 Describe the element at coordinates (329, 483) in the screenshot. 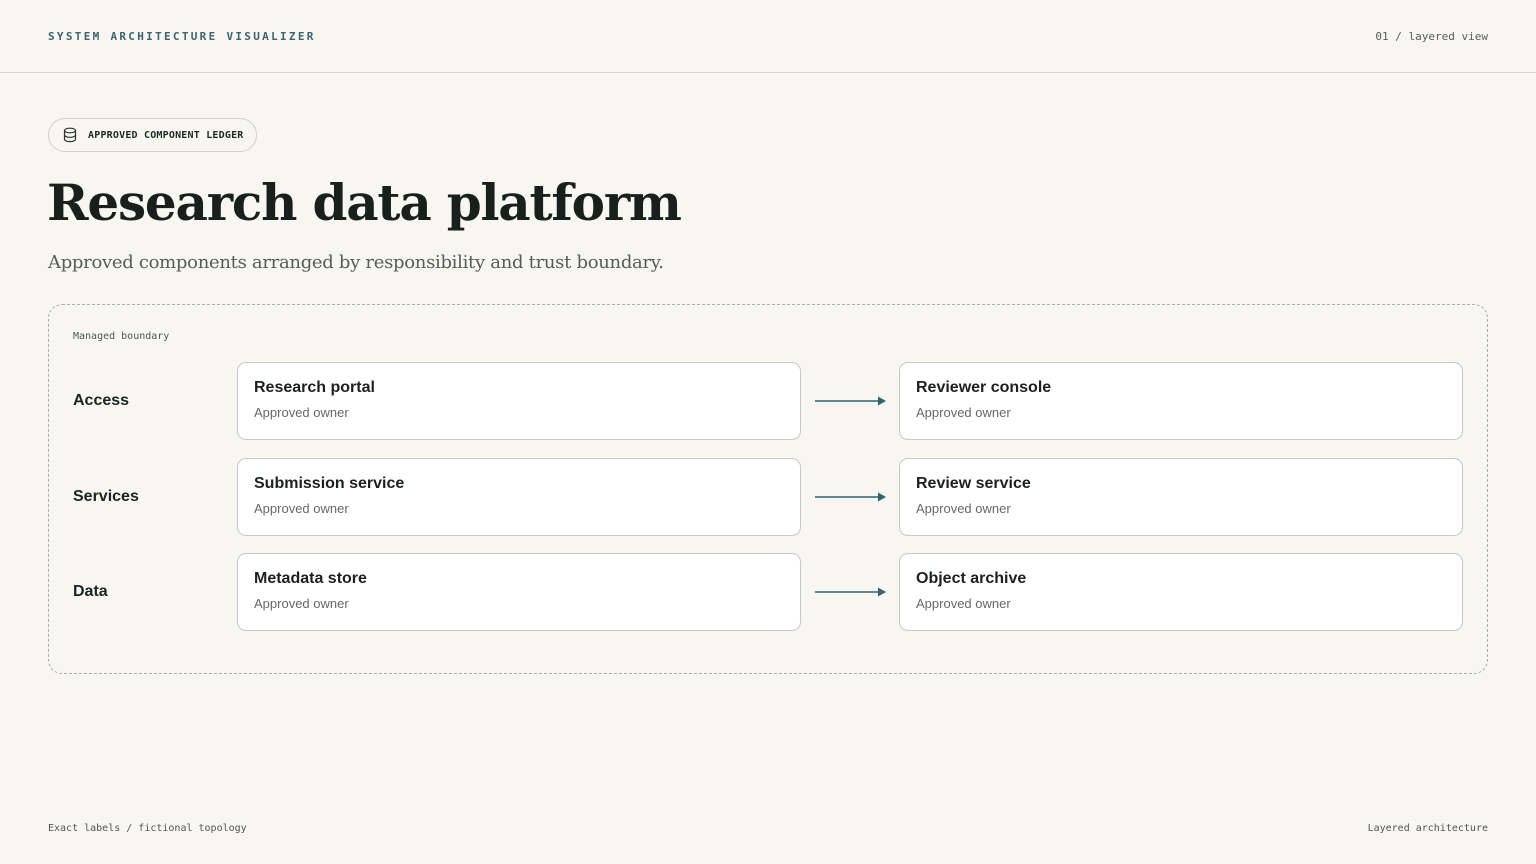

I see `component-title: Submission service` at that location.